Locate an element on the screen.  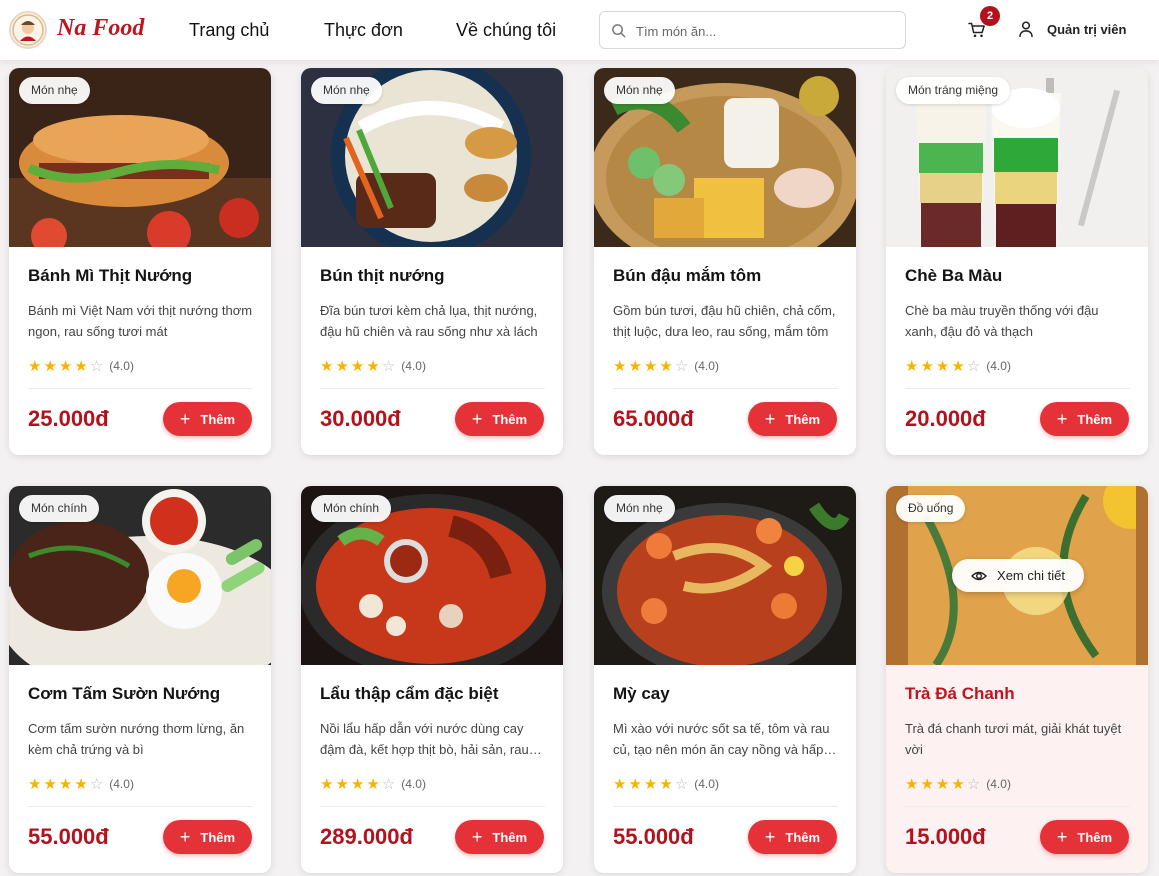
product-name: Cơm Tấm Sườn Nướng is located at coordinates (124, 694).